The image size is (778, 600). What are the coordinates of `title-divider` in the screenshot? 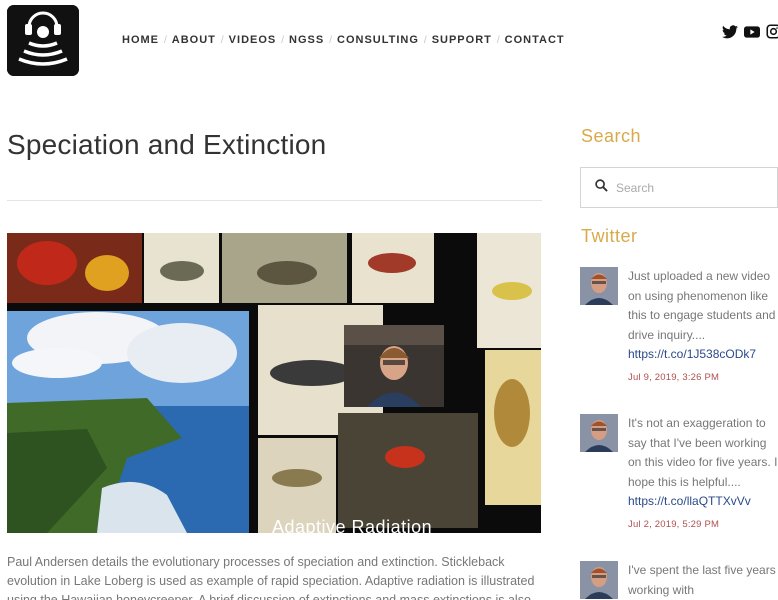 It's located at (274, 200).